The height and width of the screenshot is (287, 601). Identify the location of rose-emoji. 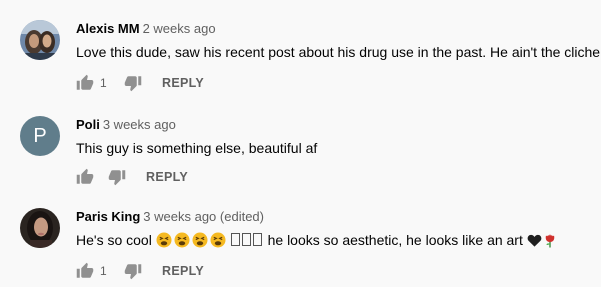
(550, 240).